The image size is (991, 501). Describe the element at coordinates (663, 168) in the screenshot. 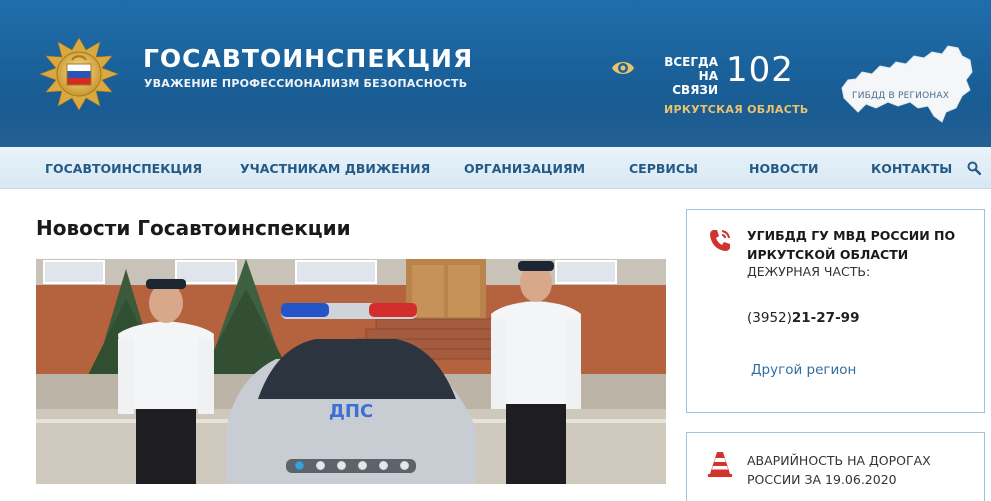

I see `nav-item-services: СЕРВИСЫ` at that location.